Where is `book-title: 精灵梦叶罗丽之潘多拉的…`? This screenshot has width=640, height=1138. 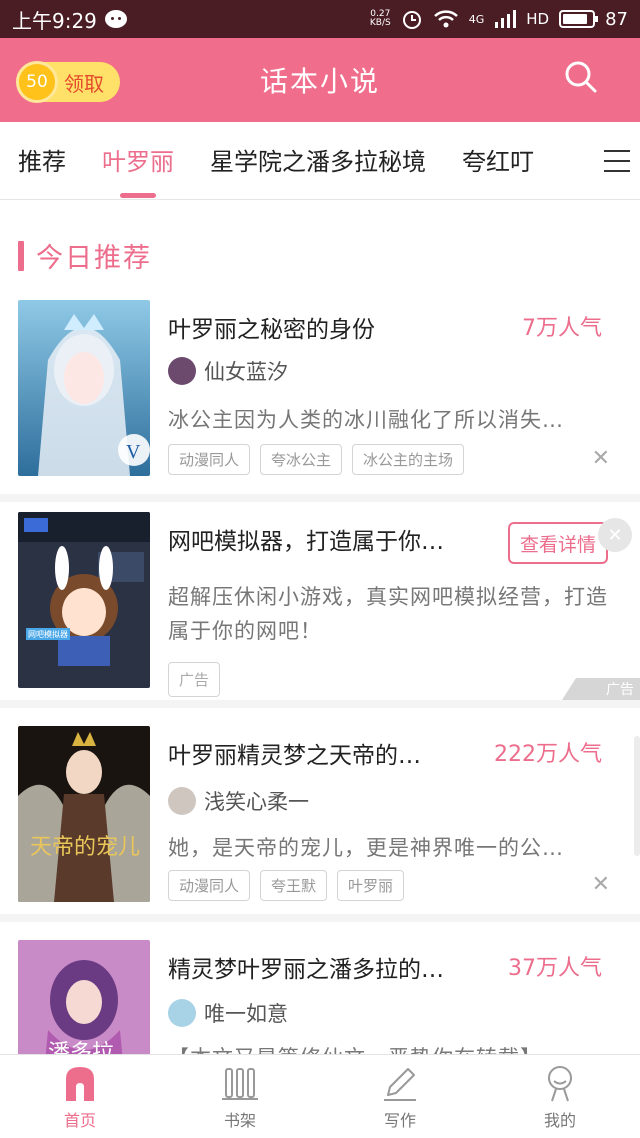 book-title: 精灵梦叶罗丽之潘多拉的… is located at coordinates (318, 967).